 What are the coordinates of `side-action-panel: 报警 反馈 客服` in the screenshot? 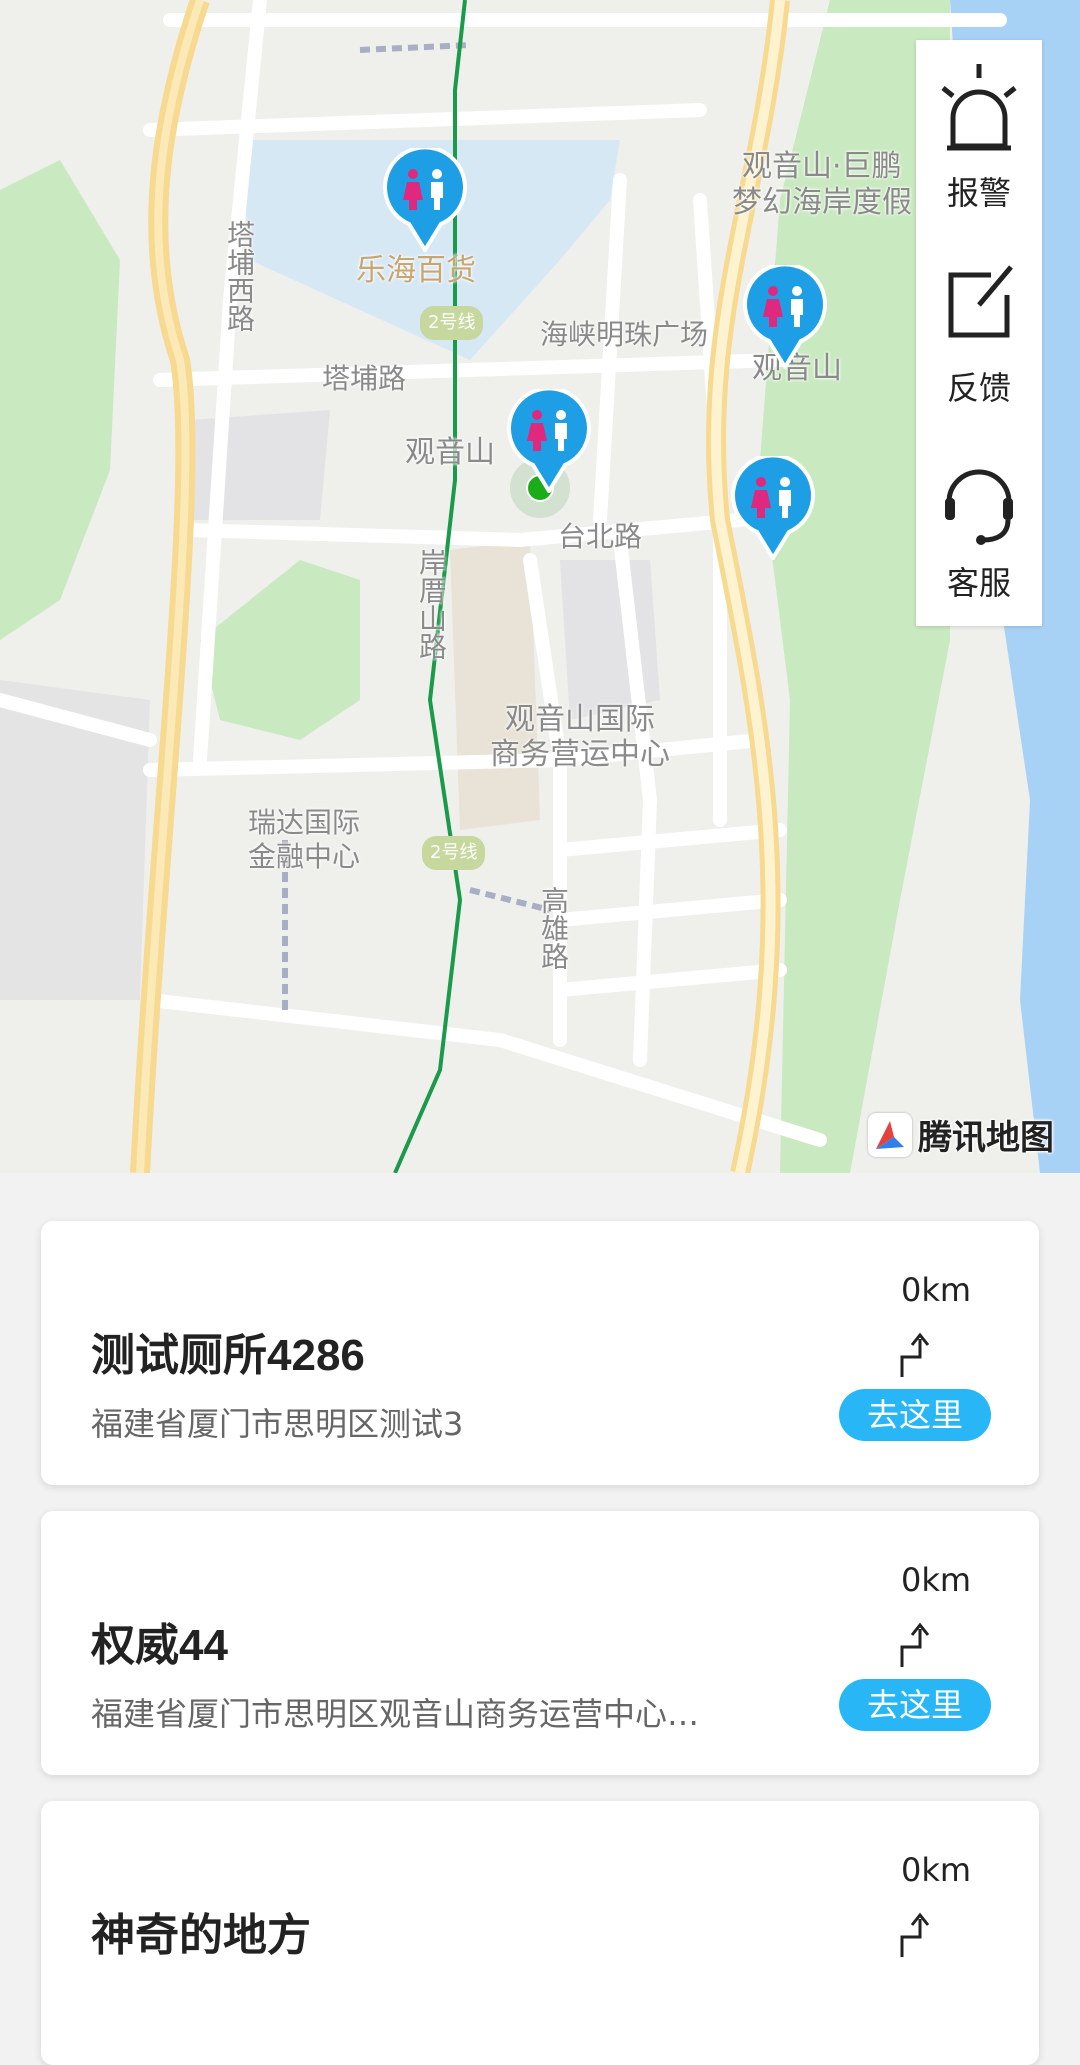 It's located at (979, 333).